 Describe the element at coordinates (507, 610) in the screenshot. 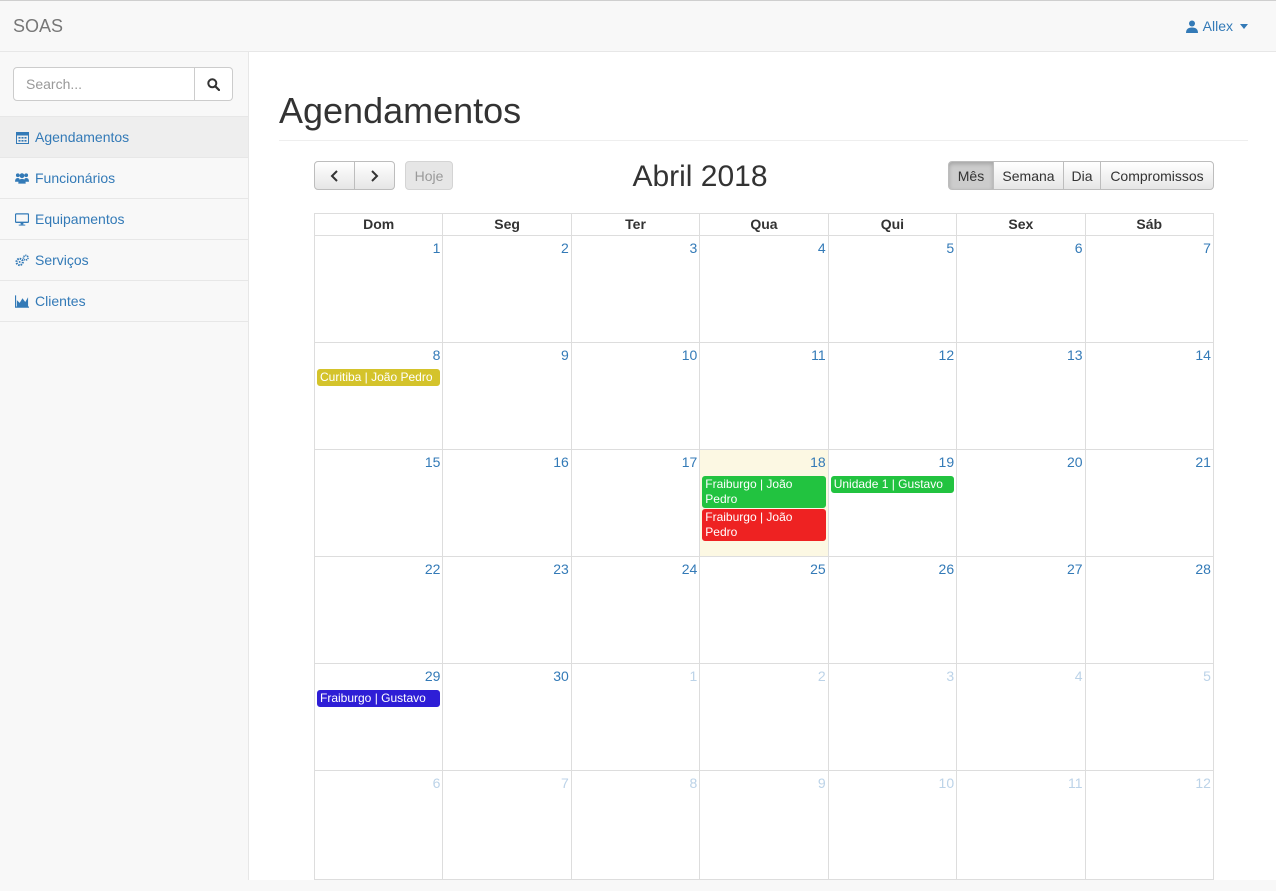

I see `day-cell: 23` at that location.